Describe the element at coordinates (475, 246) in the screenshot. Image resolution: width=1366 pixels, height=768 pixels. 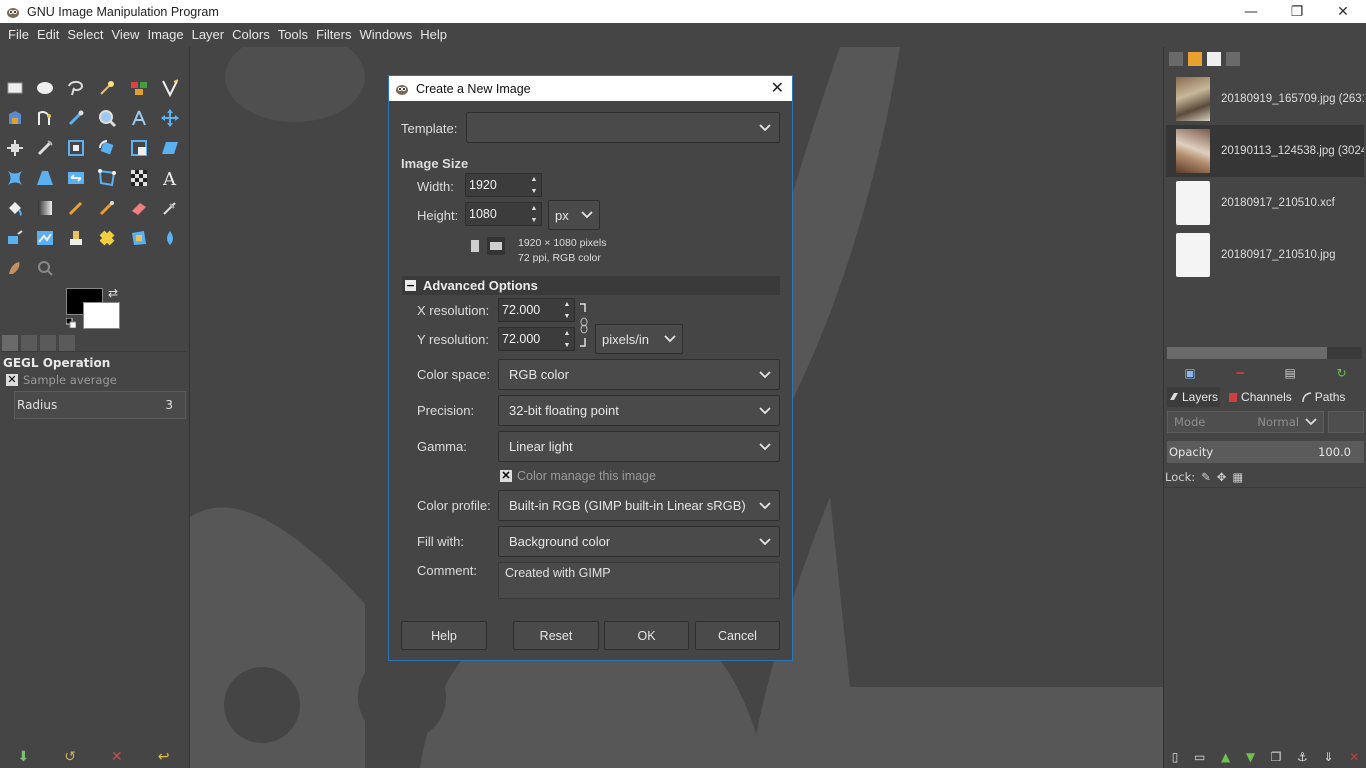
I see `portrait-icon` at that location.